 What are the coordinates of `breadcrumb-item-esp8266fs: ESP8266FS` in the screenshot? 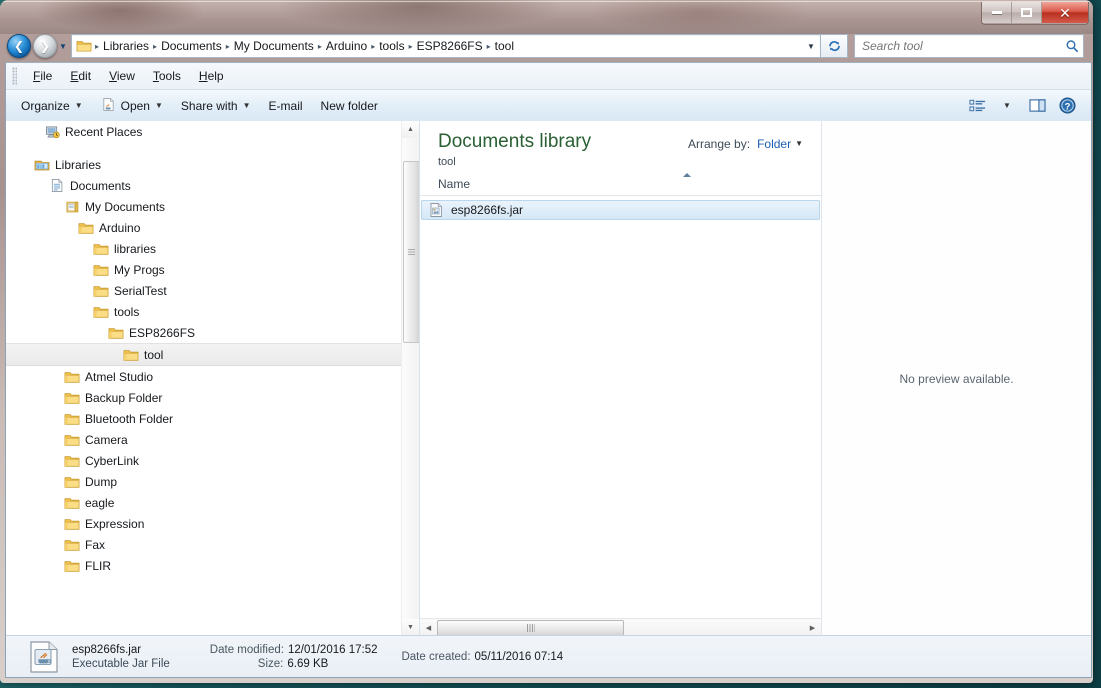 It's located at (450, 46).